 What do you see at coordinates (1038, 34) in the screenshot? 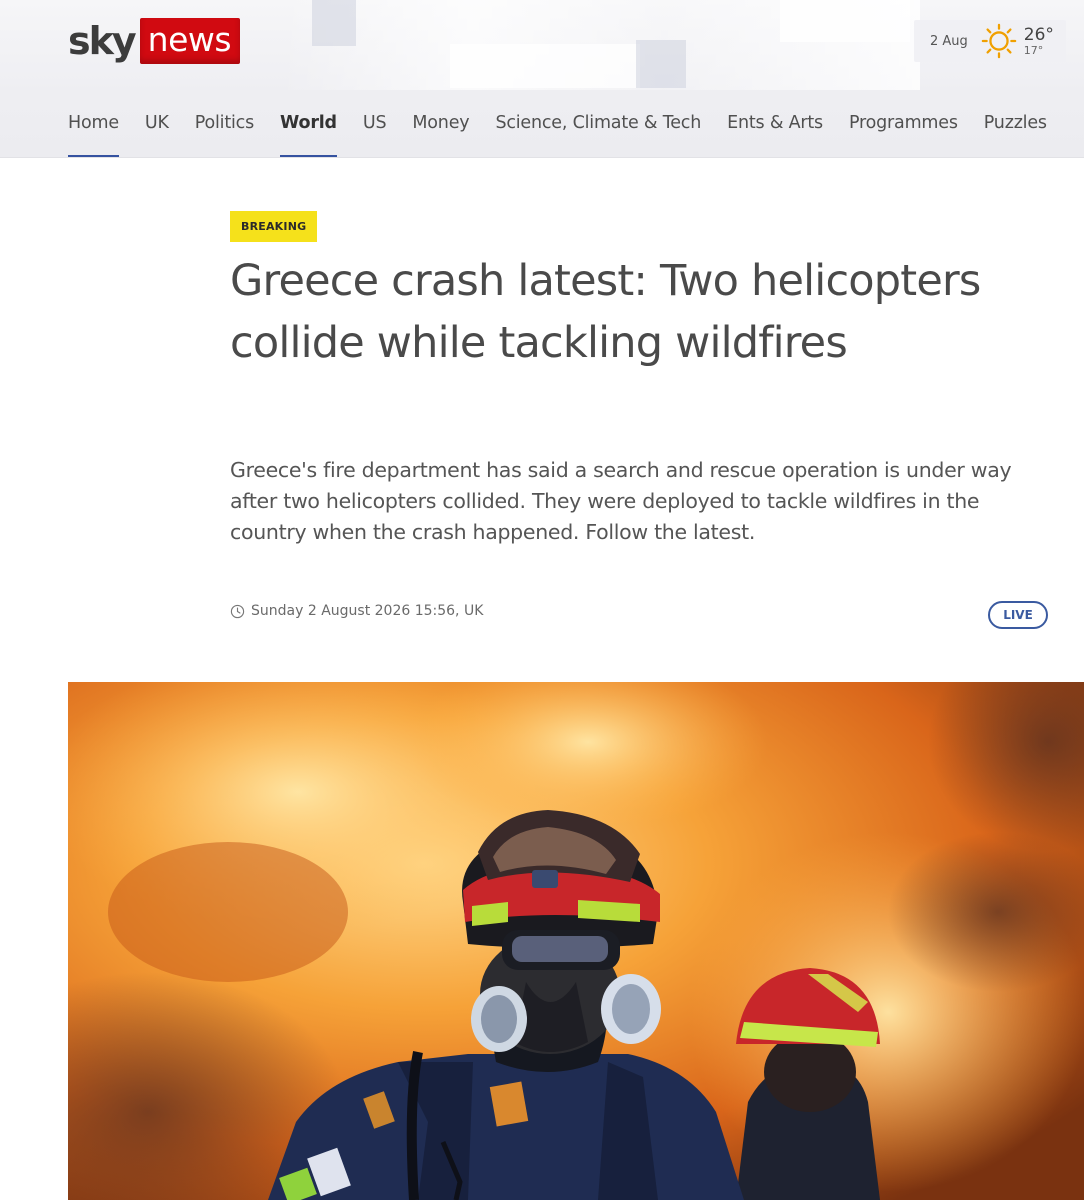
I see `weather-high: 26°` at bounding box center [1038, 34].